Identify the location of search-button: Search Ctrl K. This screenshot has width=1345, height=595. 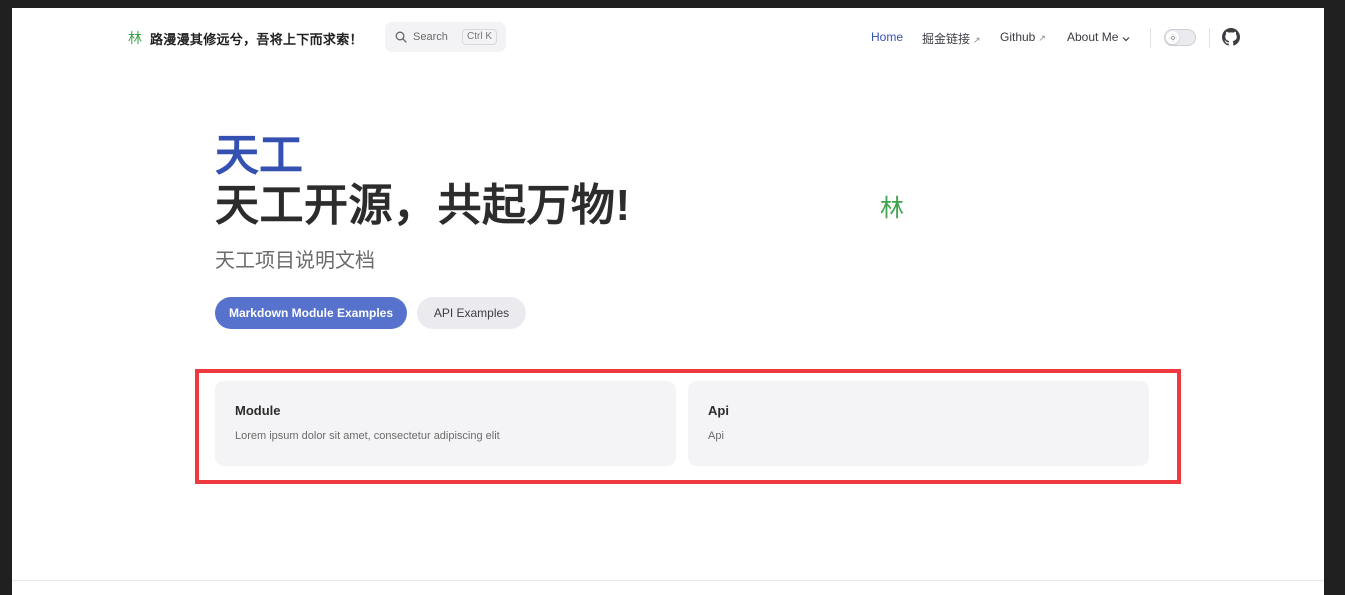
(445, 37).